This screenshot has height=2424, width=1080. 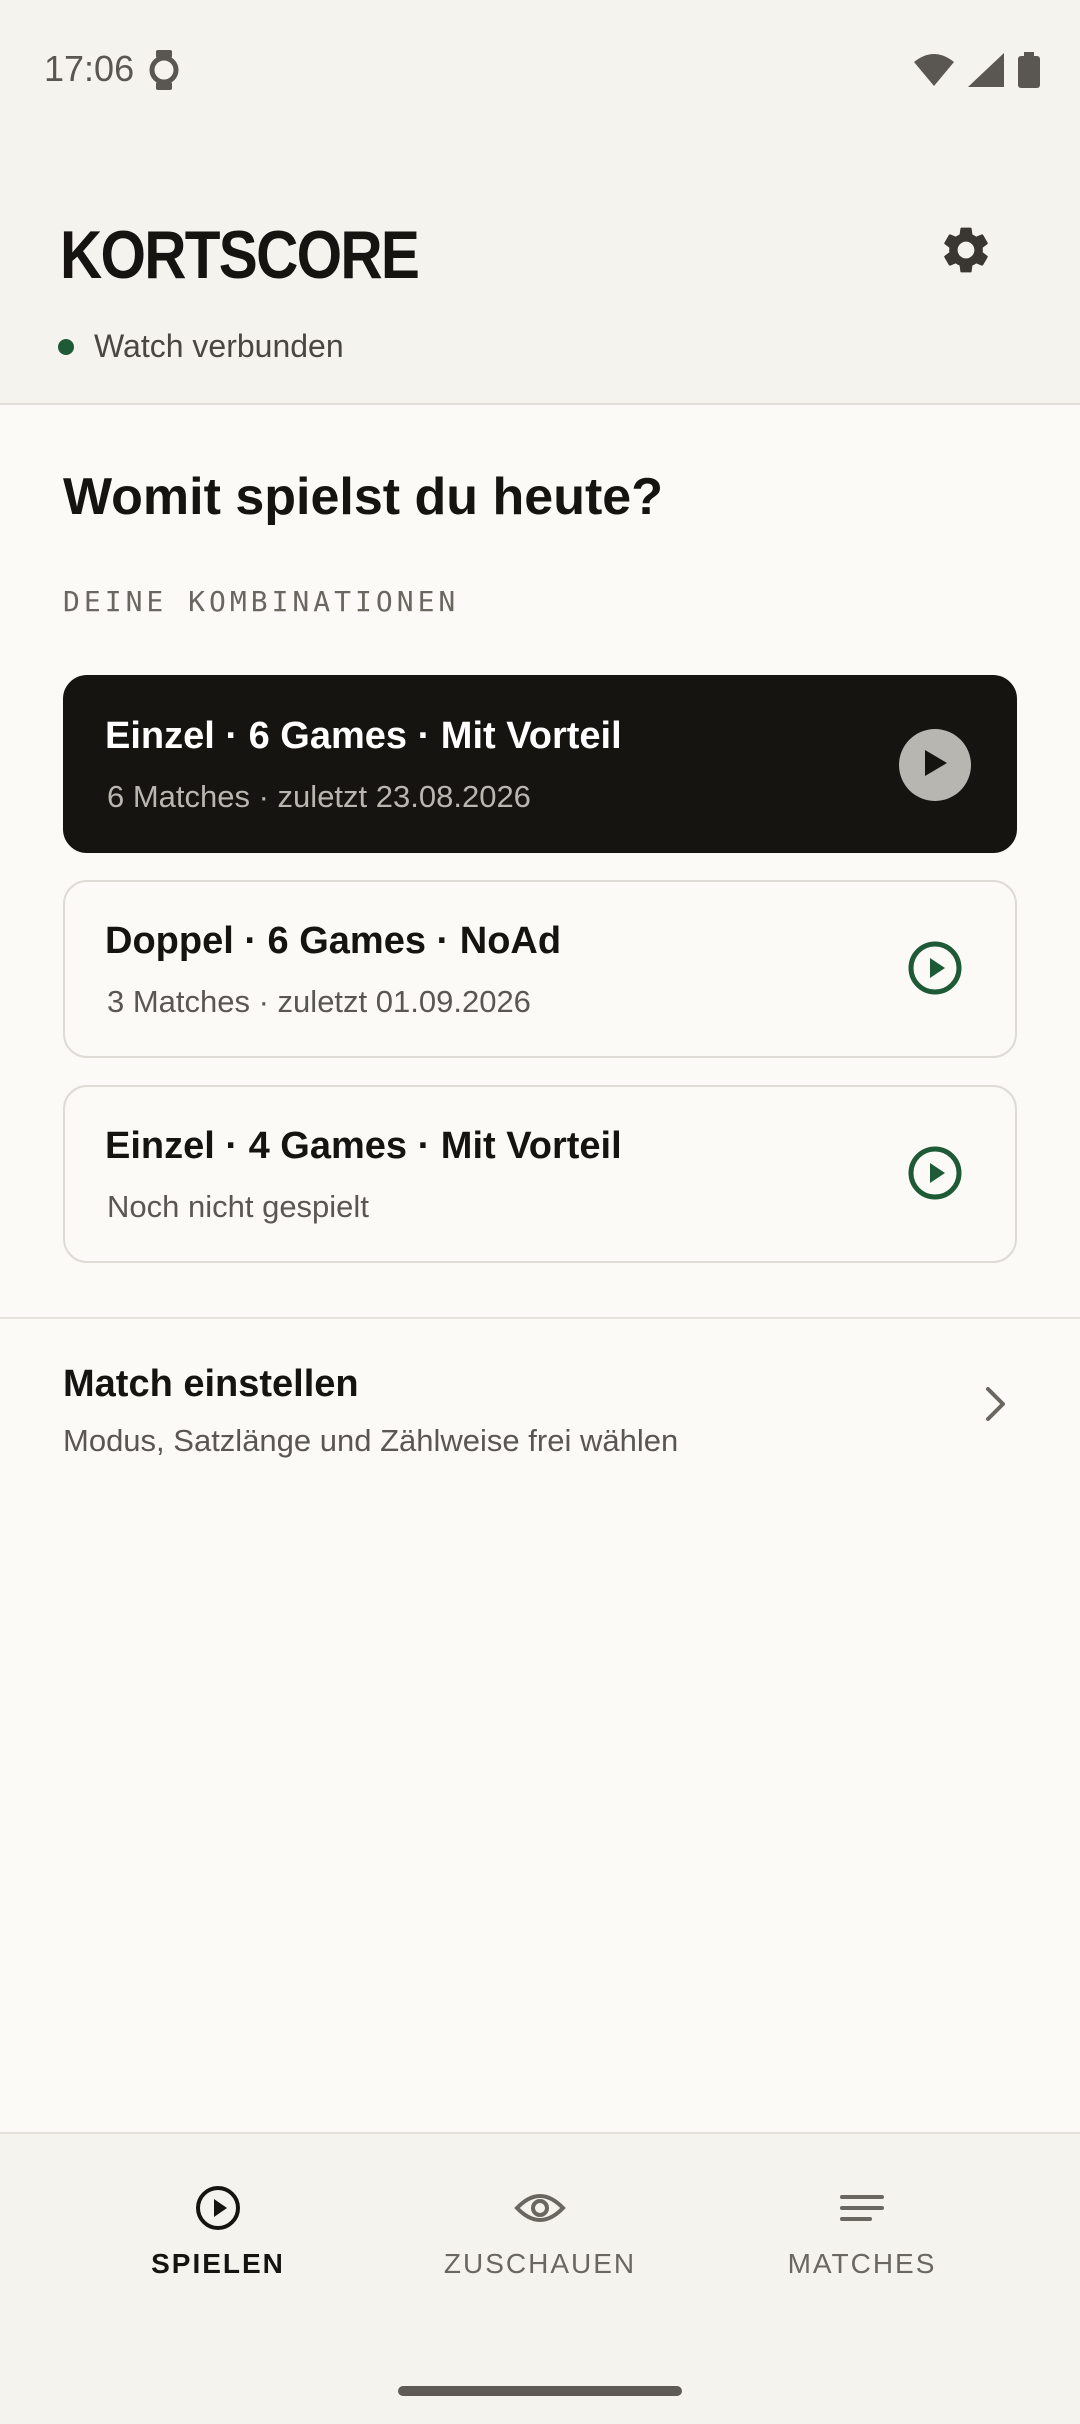 I want to click on list-icon, so click(x=862, y=2208).